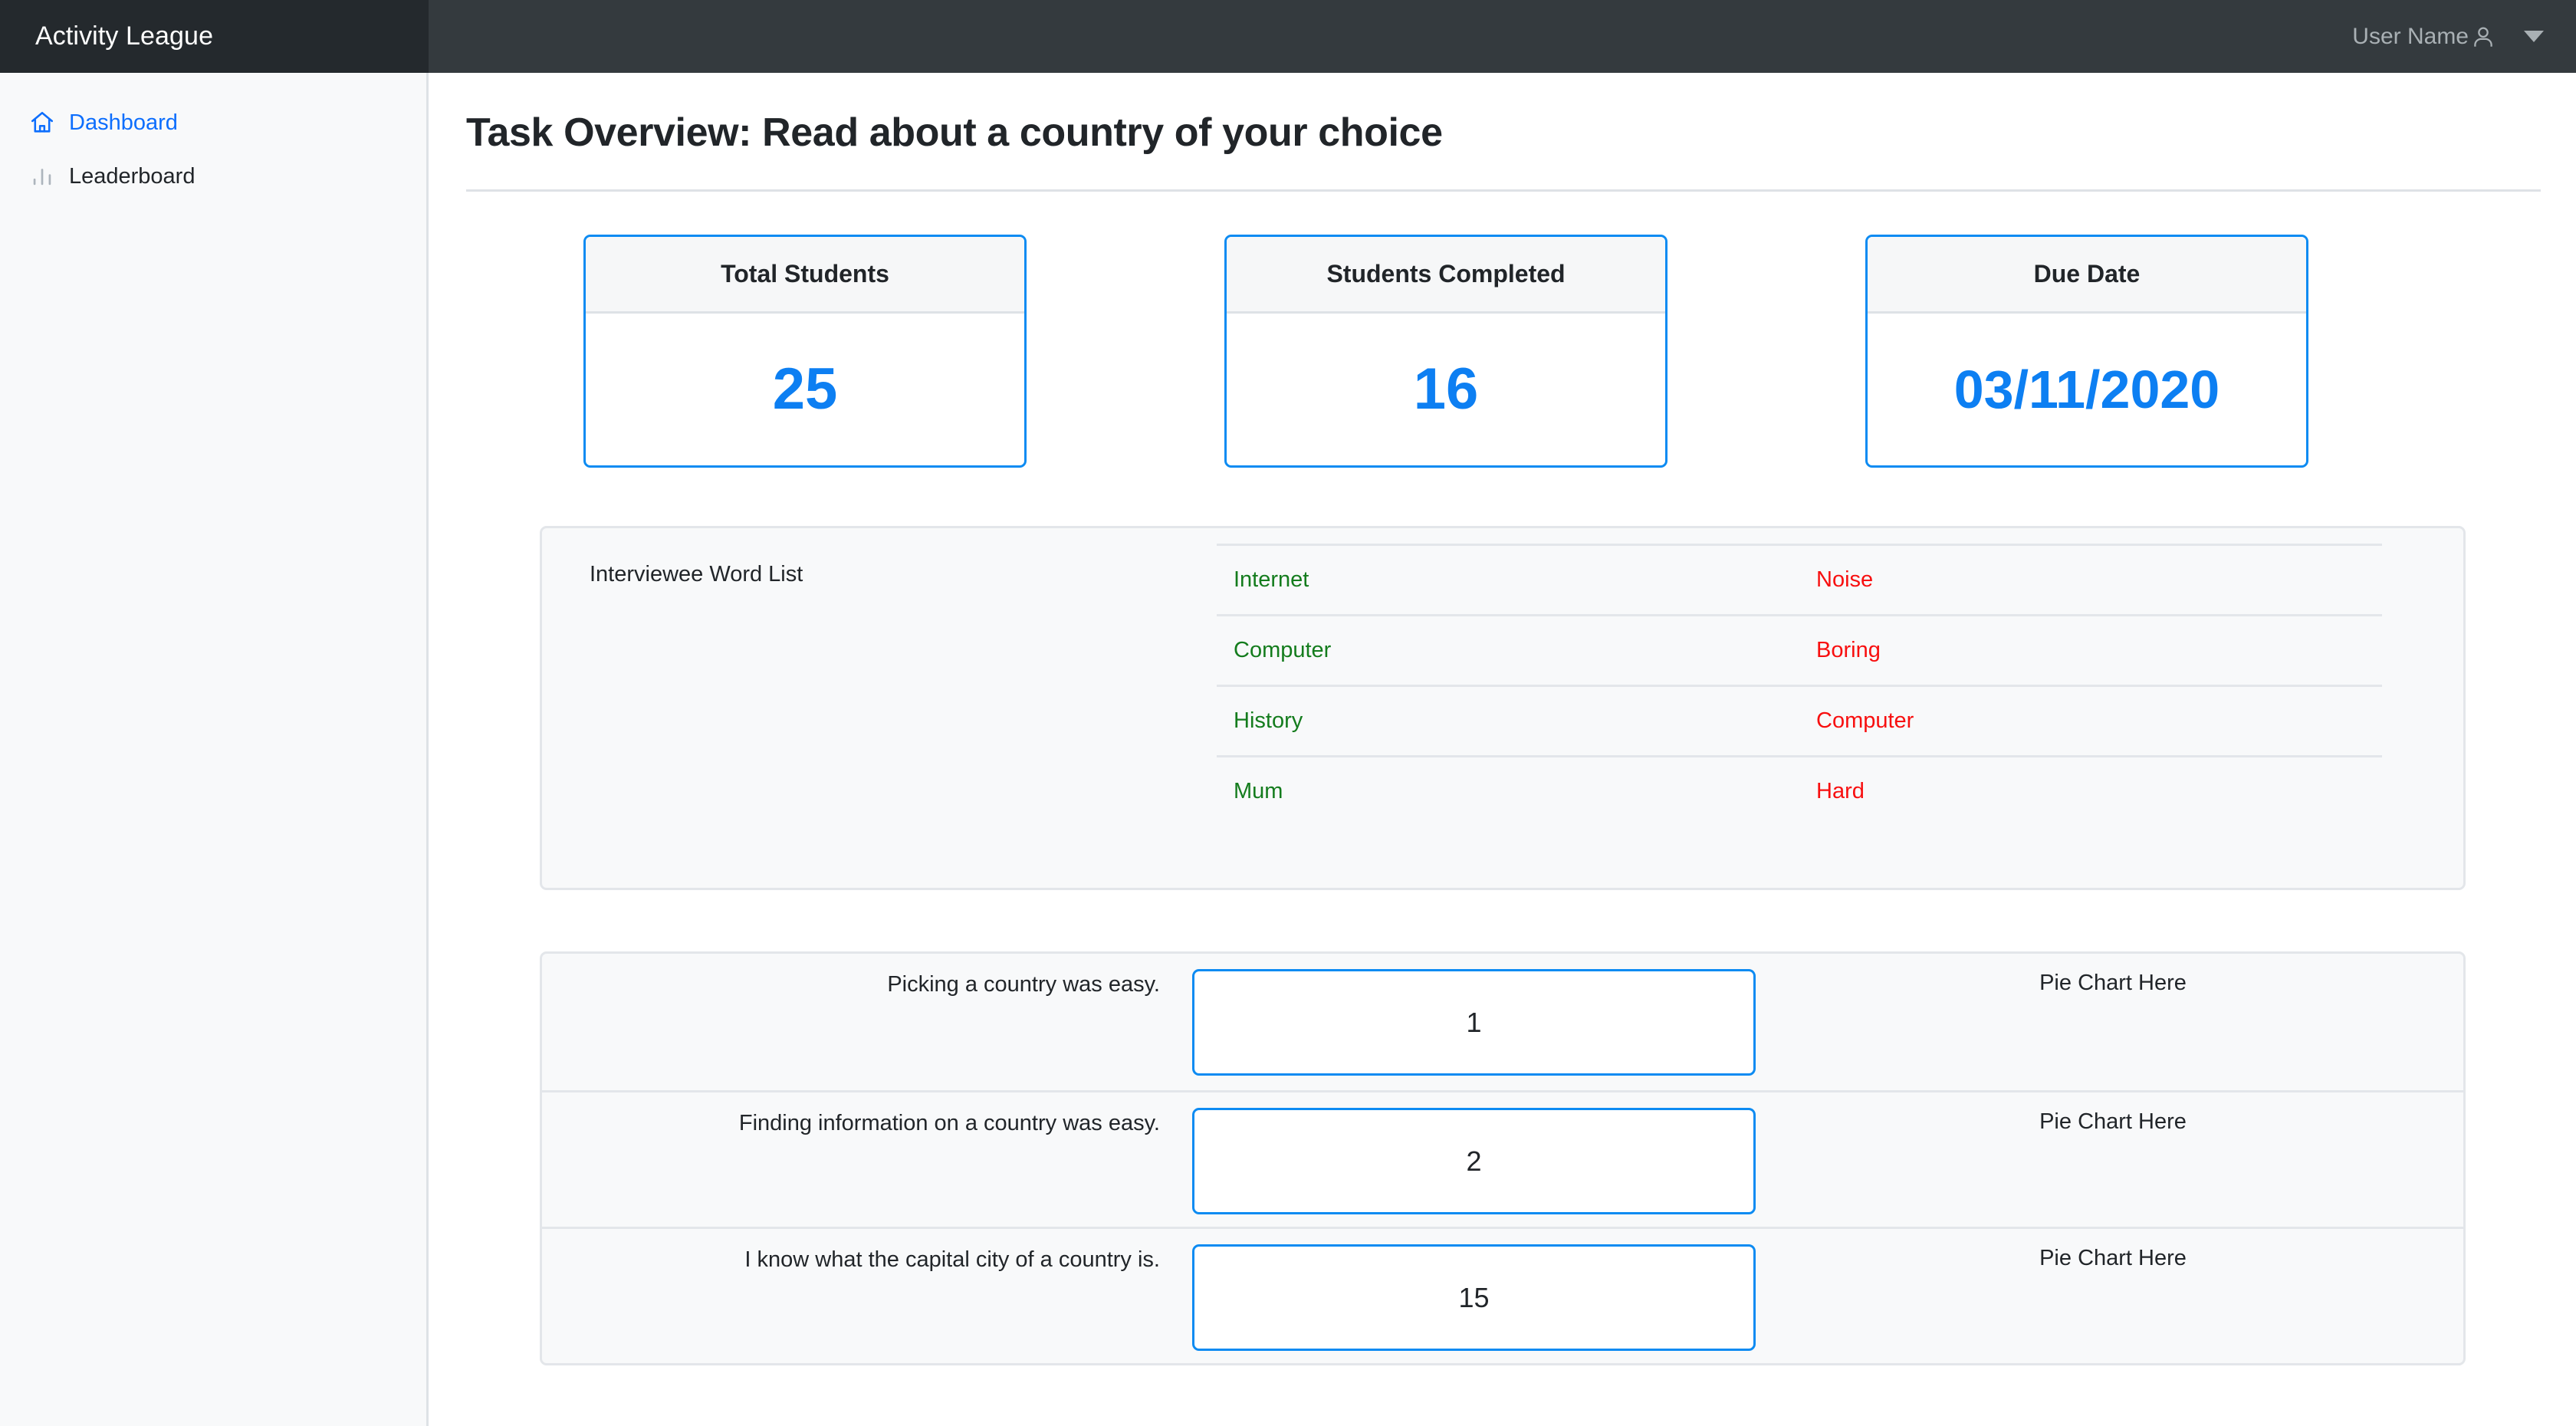  I want to click on stat-card-slot: Due Date 03/11/2020, so click(2087, 352).